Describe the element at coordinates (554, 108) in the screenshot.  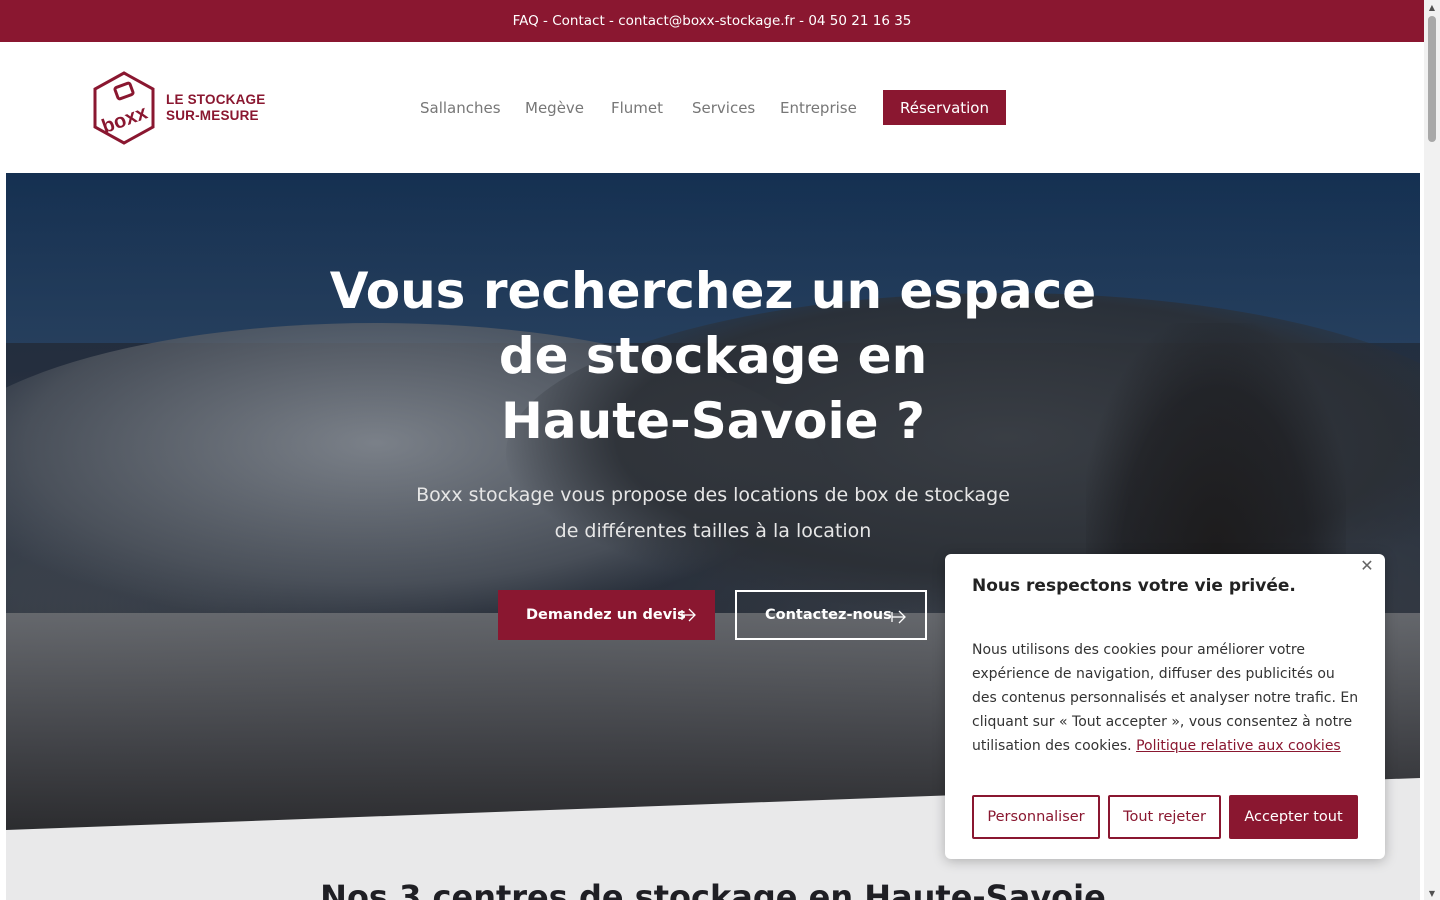
I see `nav-item-megeve: Megève` at that location.